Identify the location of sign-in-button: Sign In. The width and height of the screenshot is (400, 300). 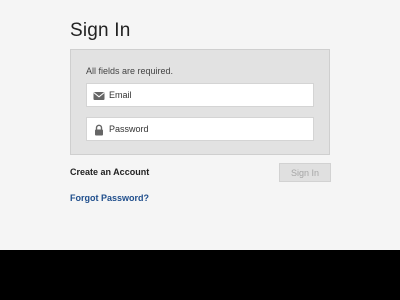
(305, 172).